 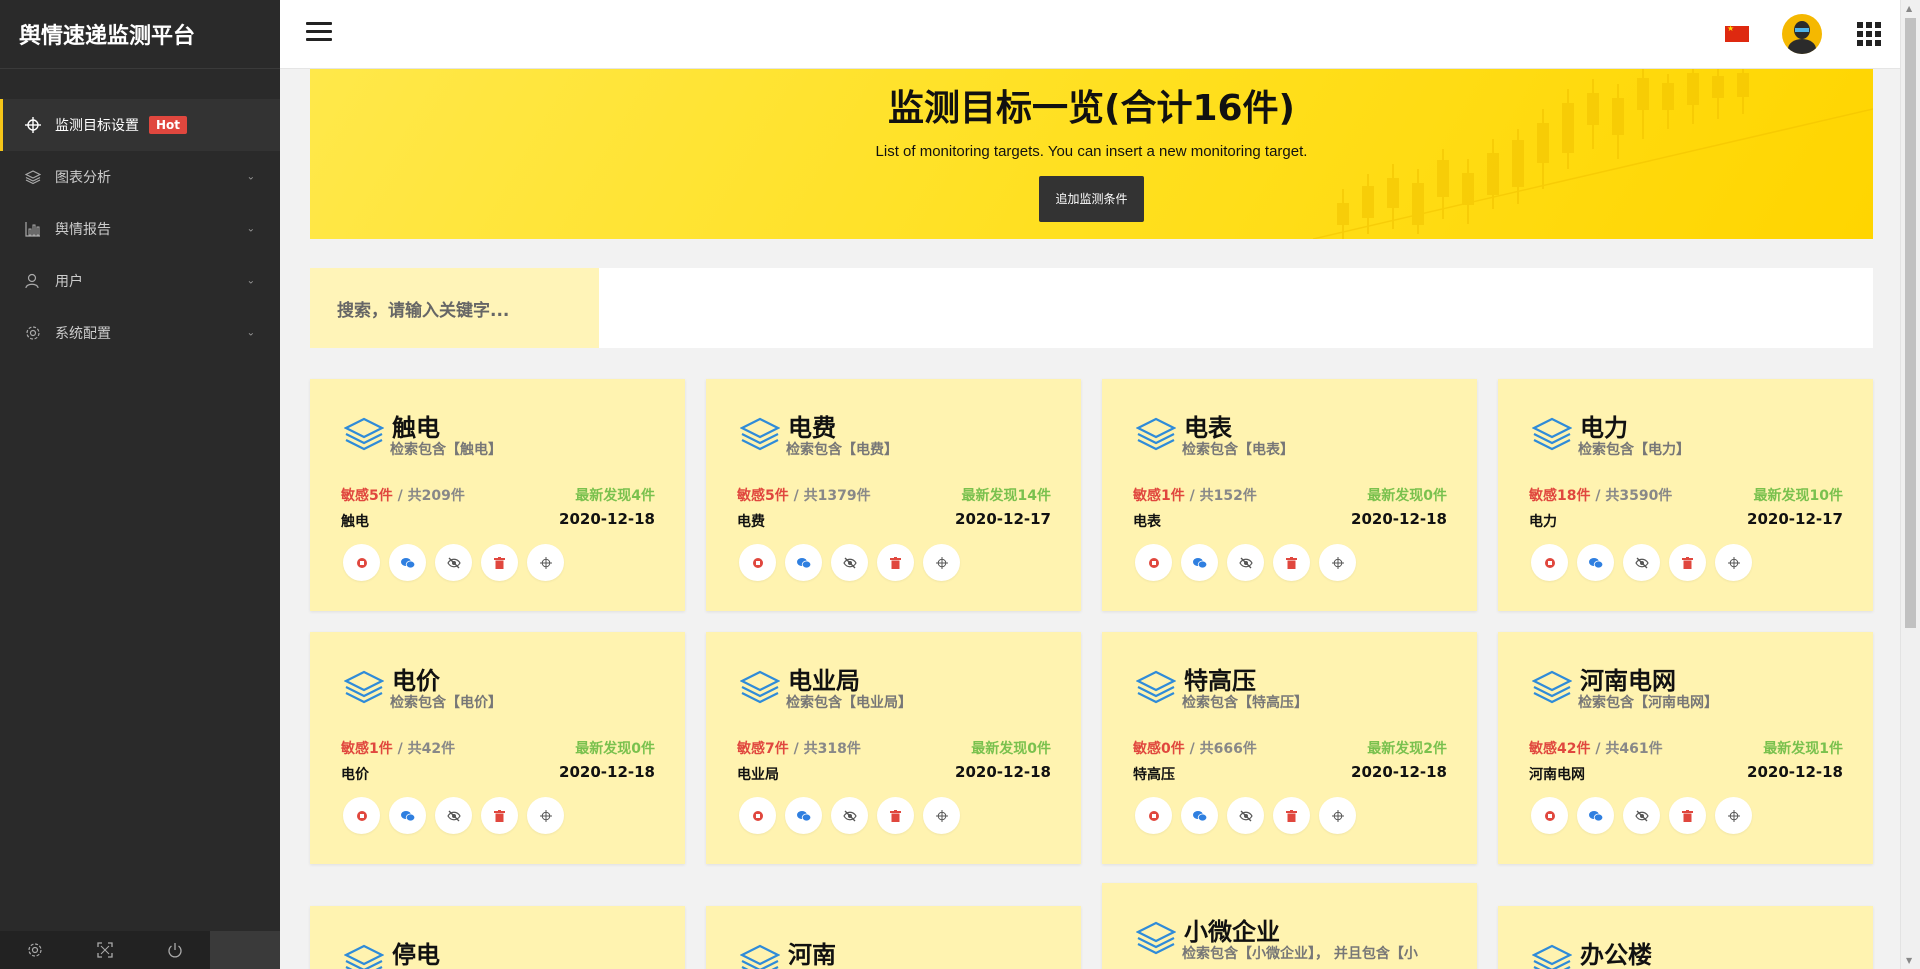 I want to click on sidebar-item-report: 舆情报告 ⌄, so click(x=140, y=229).